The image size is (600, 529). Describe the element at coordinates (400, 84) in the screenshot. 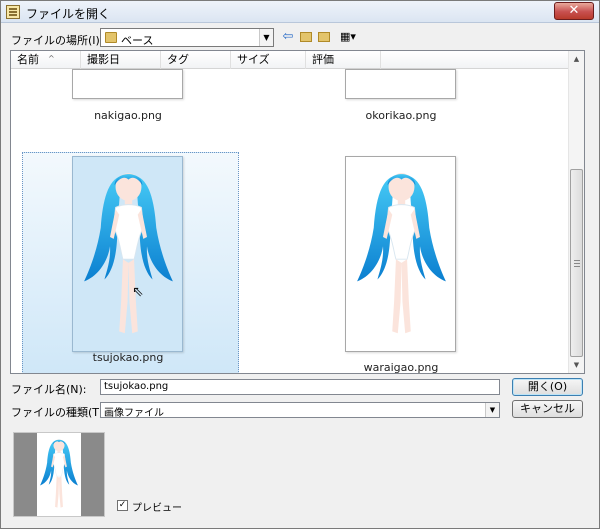

I see `file-thumbnail-okorikao` at that location.